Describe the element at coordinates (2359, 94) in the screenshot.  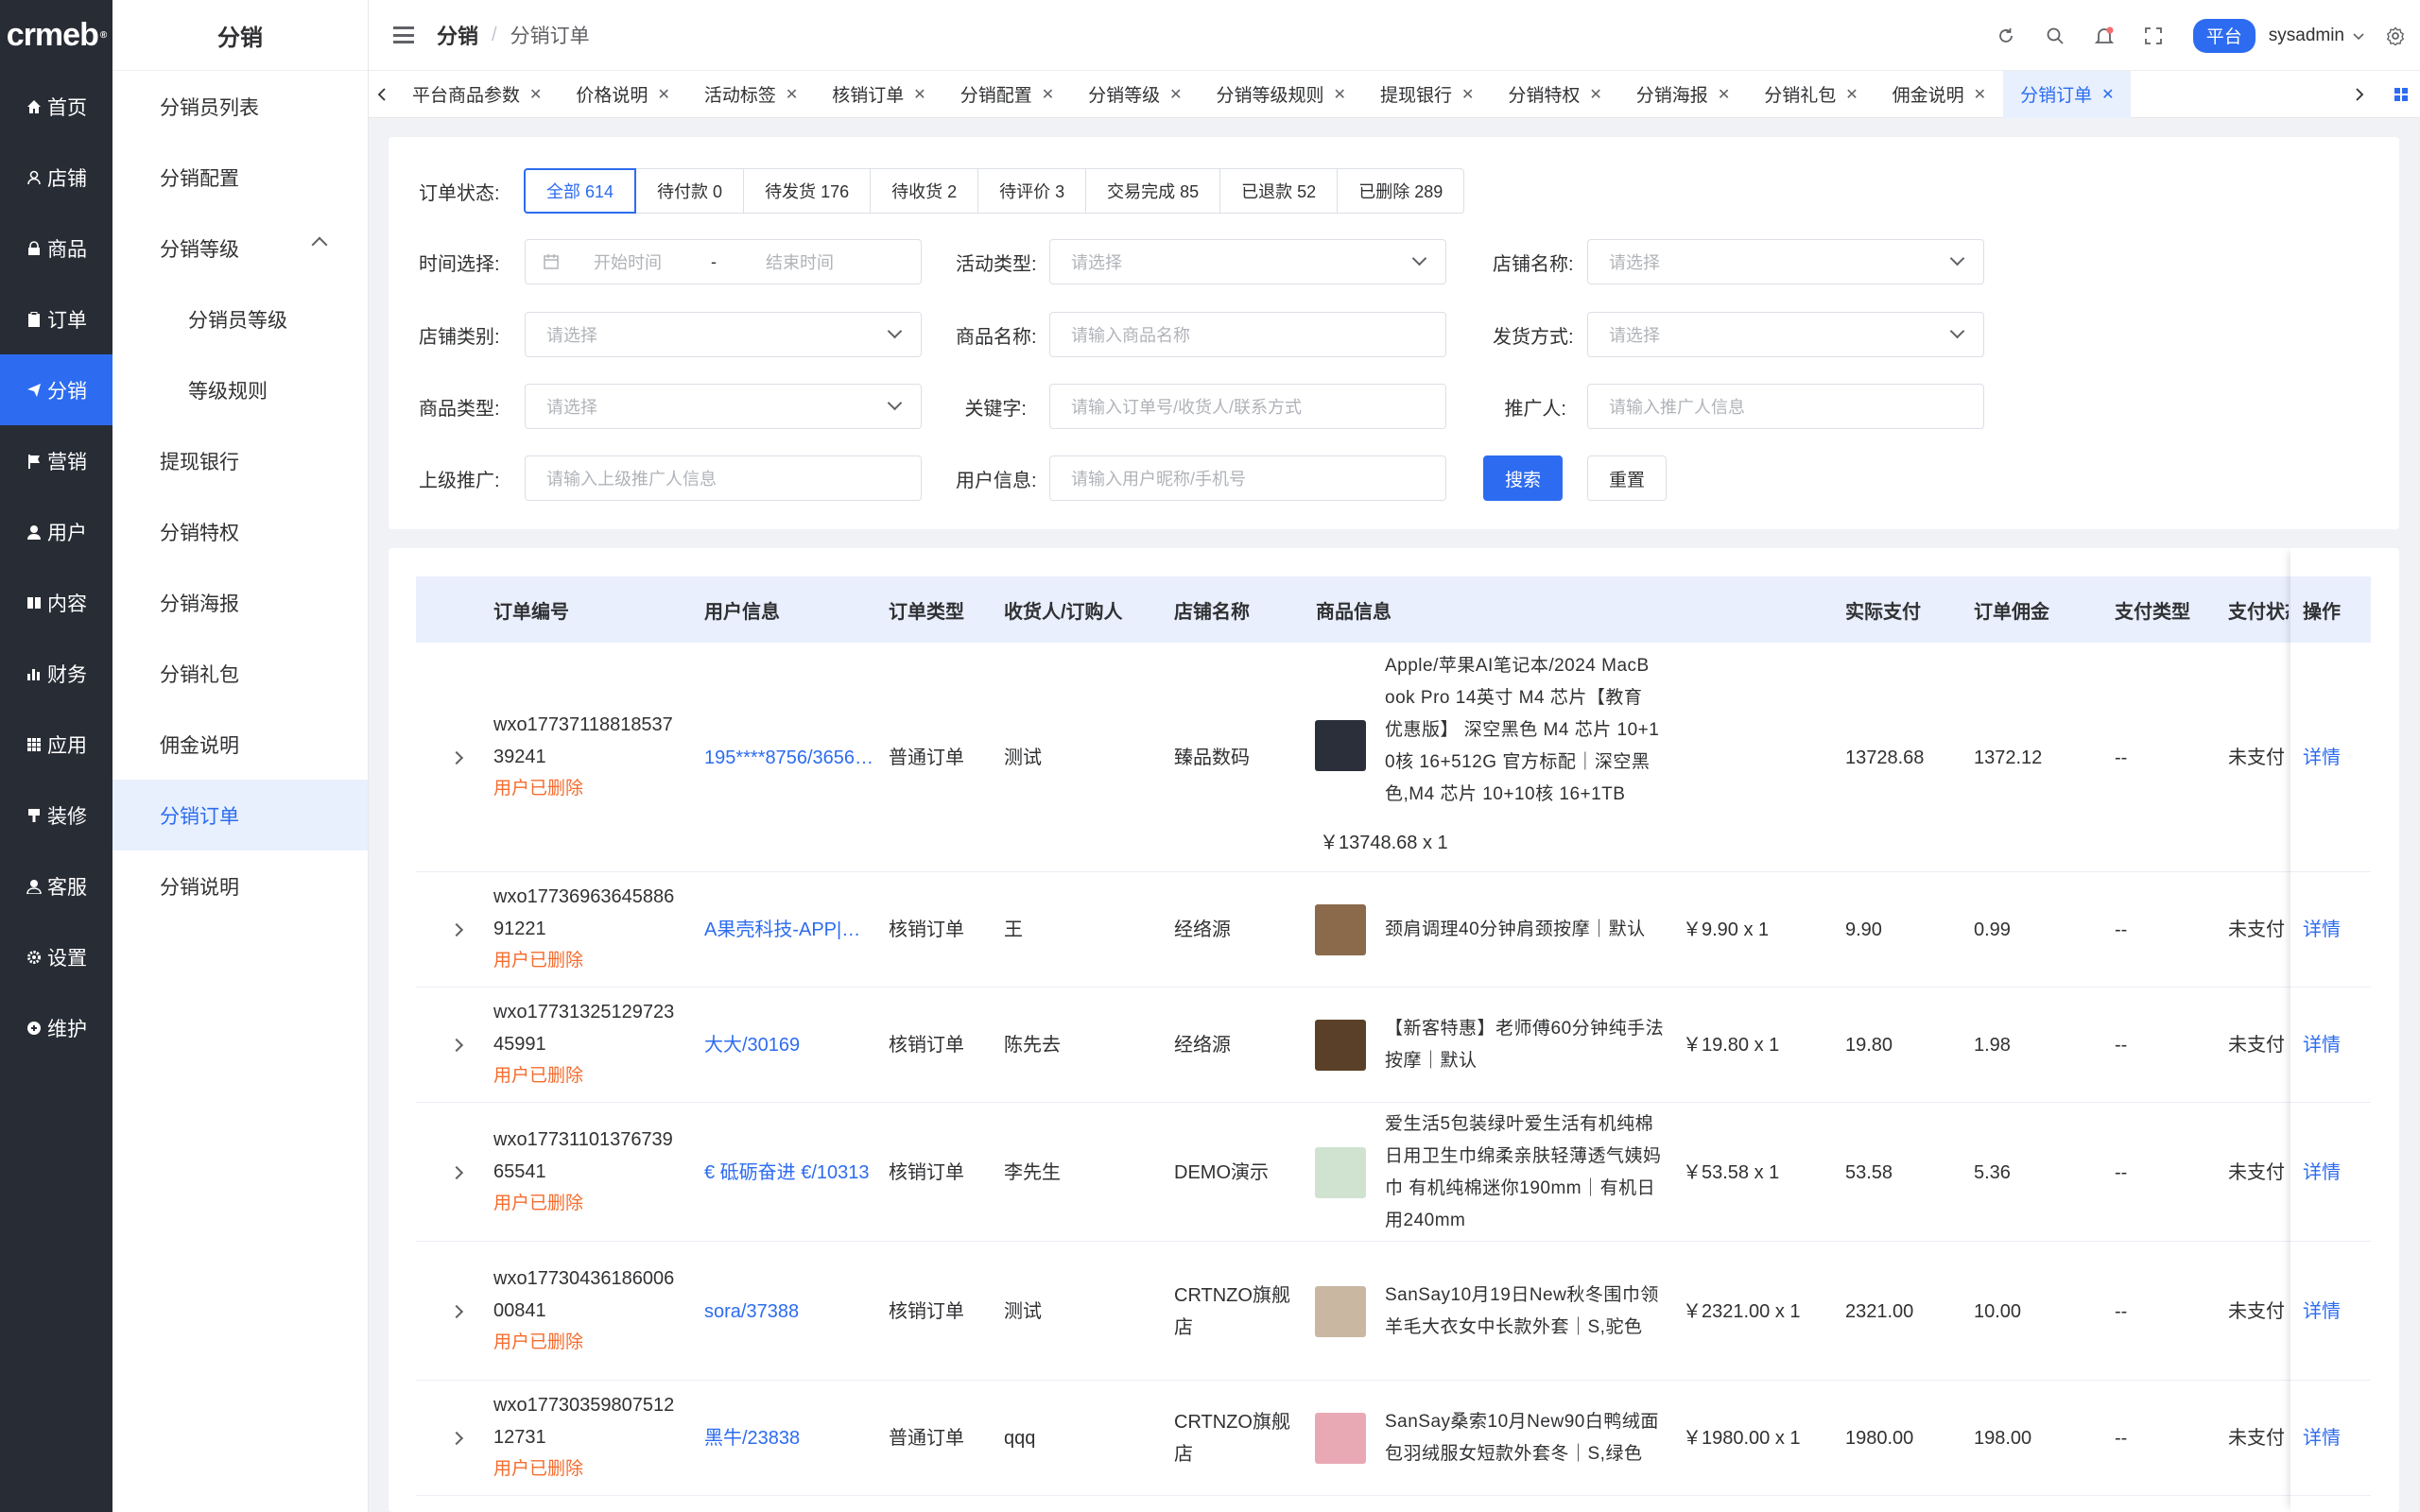
I see `tabs-scroll-right-icon` at that location.